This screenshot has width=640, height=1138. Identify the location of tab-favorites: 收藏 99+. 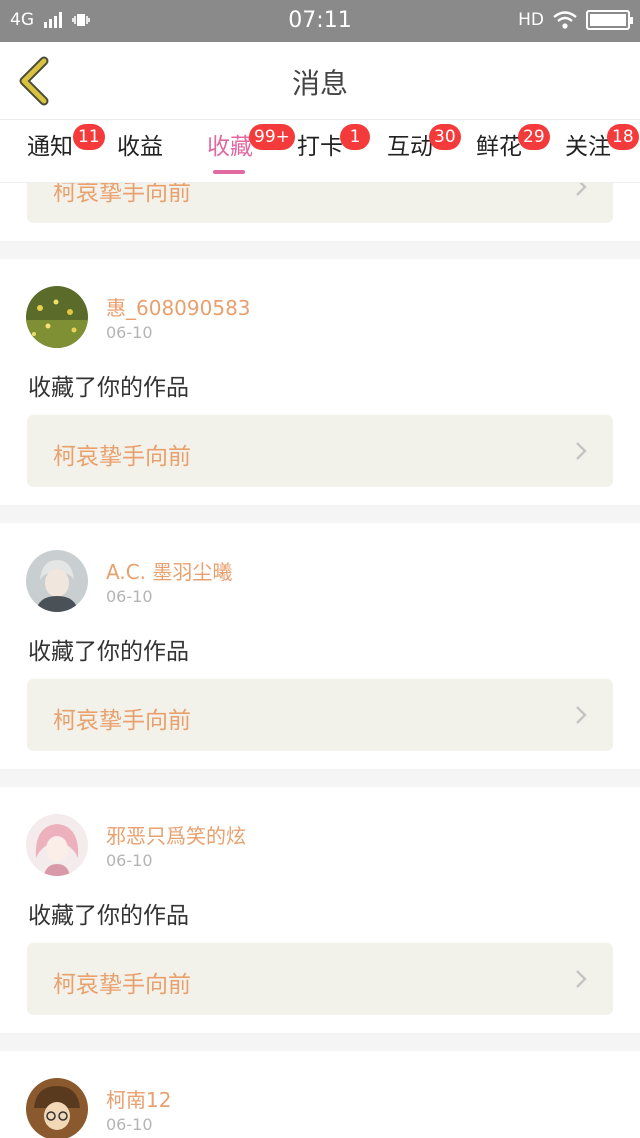
(245, 153).